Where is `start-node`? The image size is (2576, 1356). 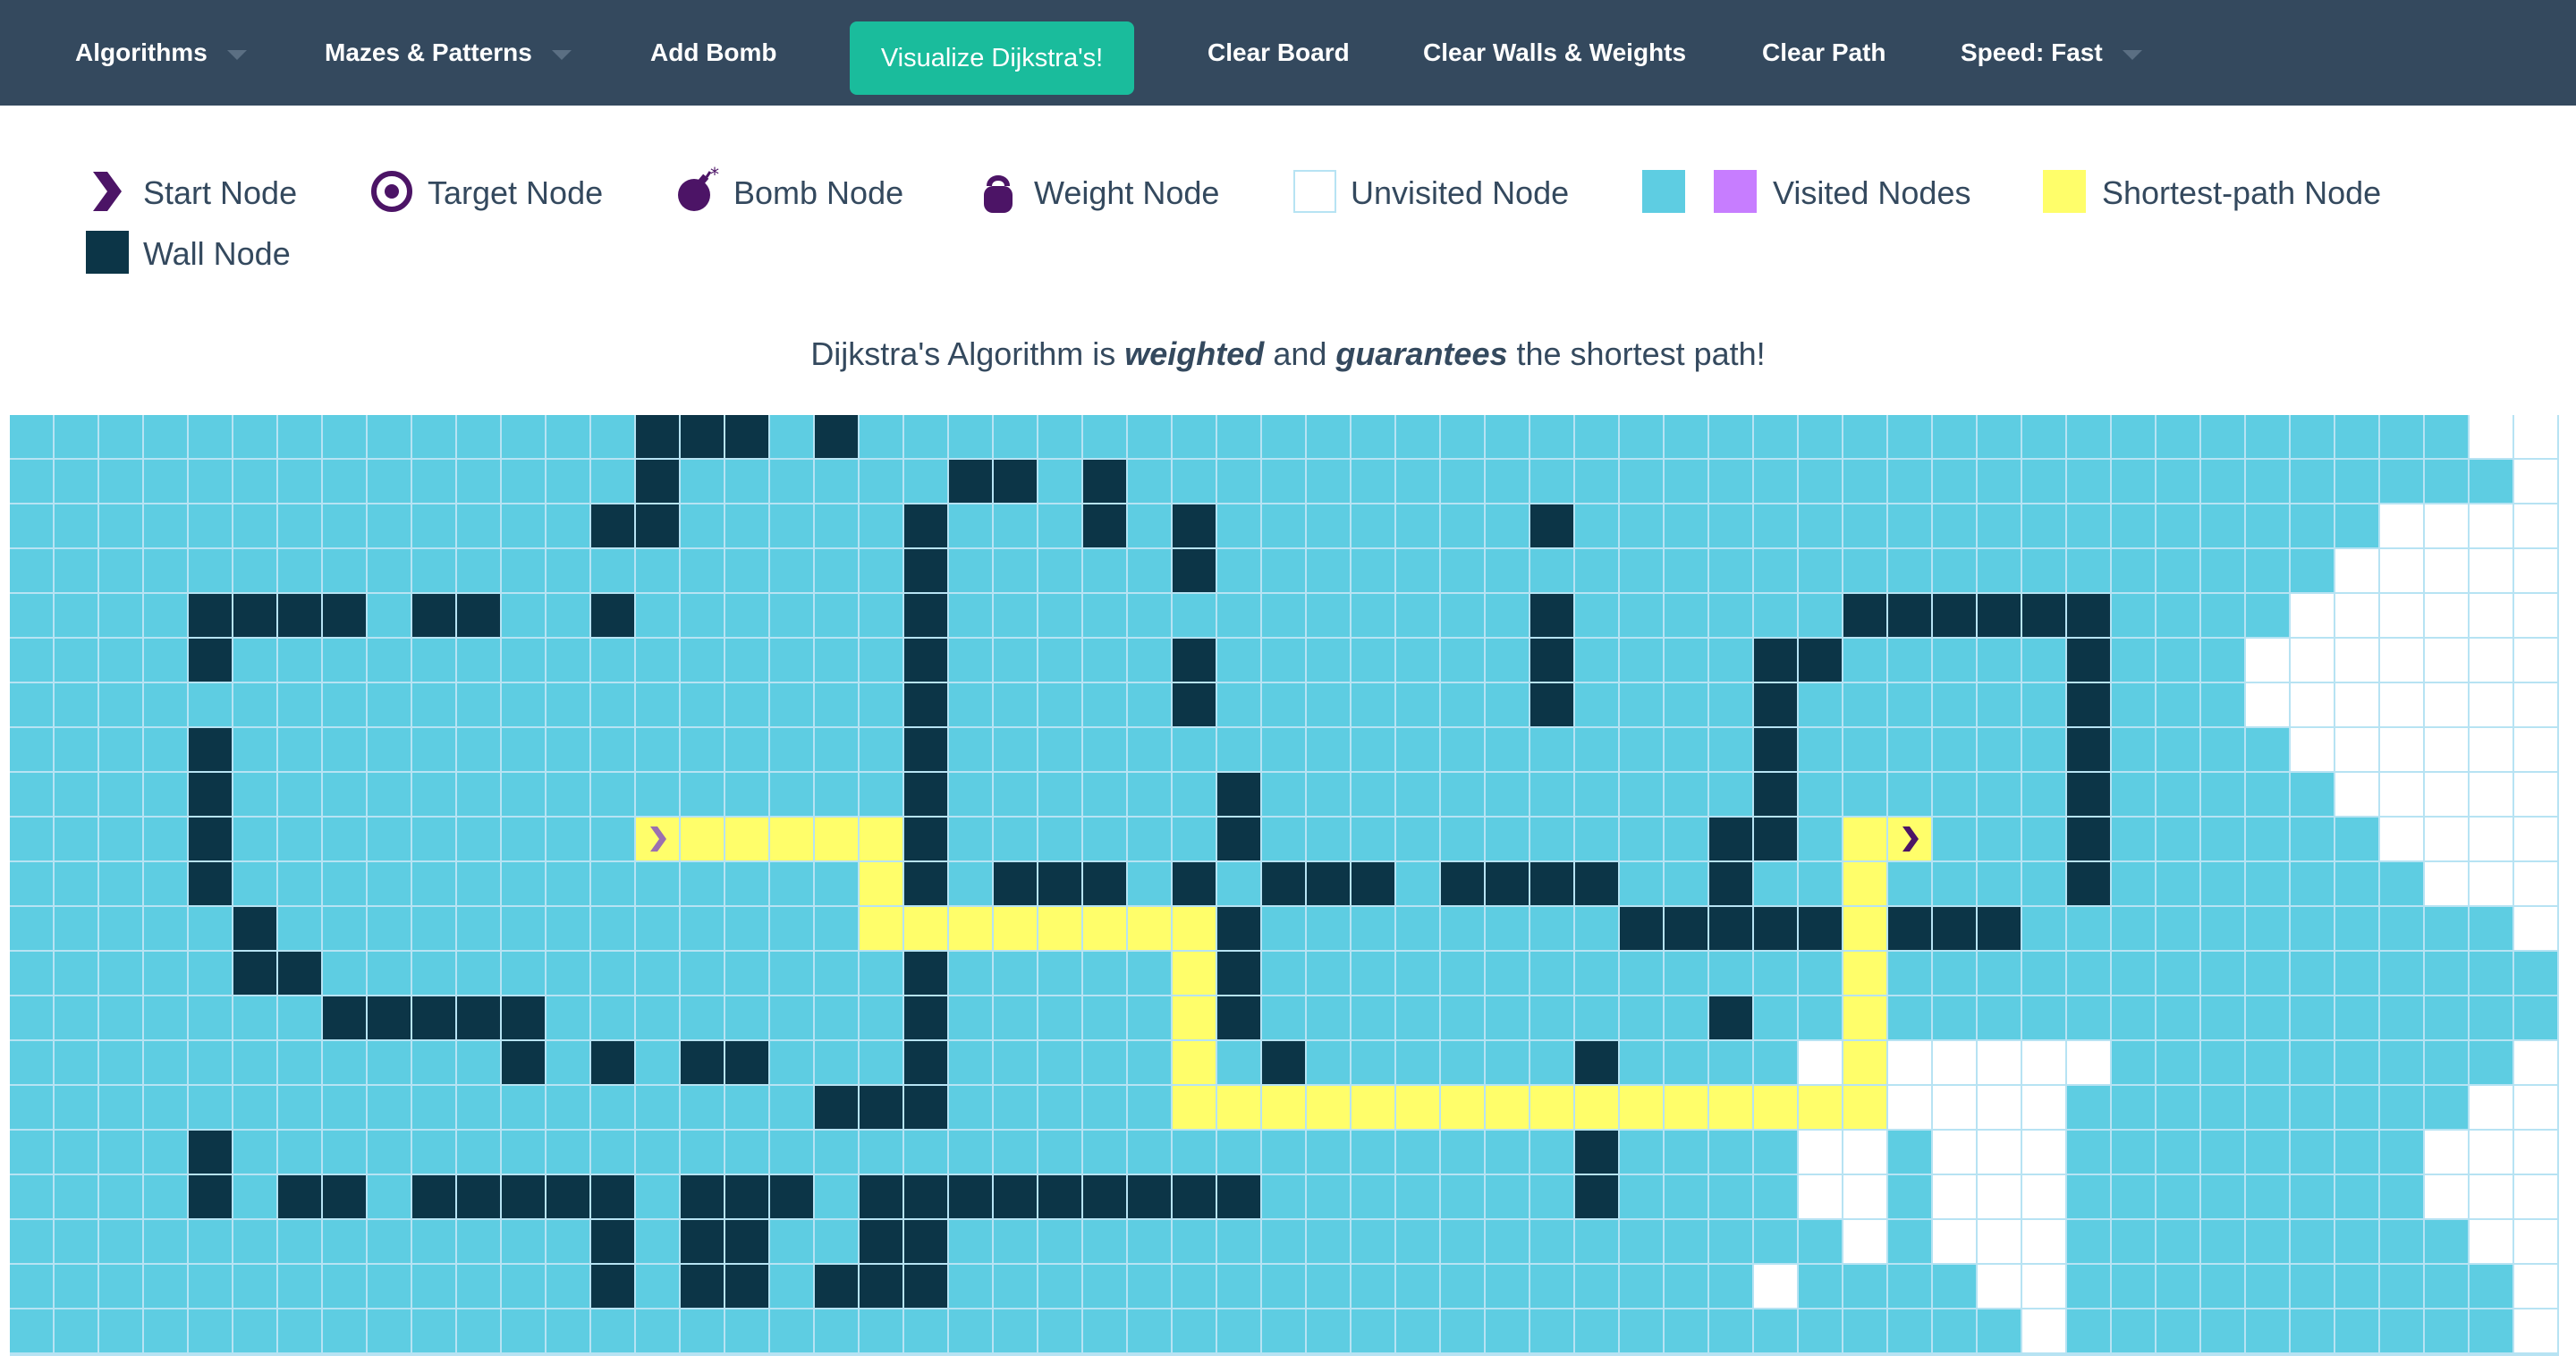
start-node is located at coordinates (657, 839).